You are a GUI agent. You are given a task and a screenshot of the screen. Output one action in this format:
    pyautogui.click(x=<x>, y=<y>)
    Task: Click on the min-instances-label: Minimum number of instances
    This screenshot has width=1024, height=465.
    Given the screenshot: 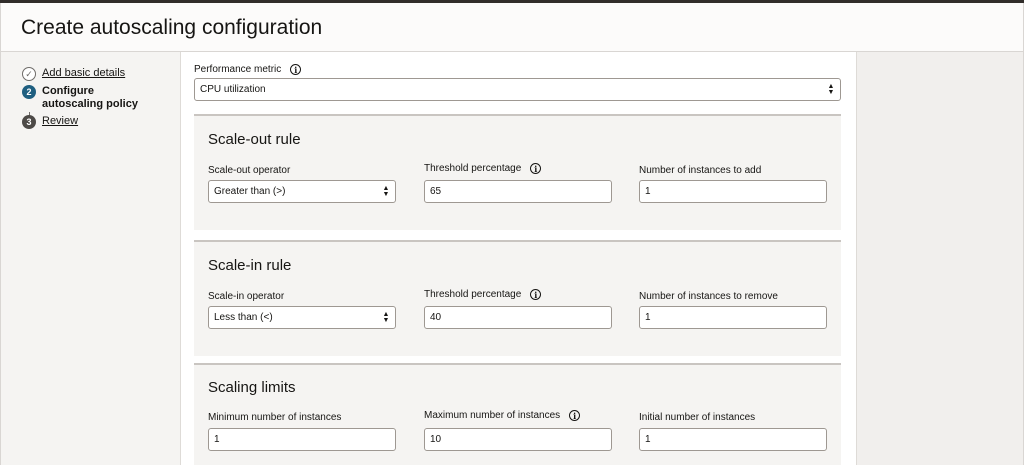 What is the action you would take?
    pyautogui.click(x=275, y=417)
    